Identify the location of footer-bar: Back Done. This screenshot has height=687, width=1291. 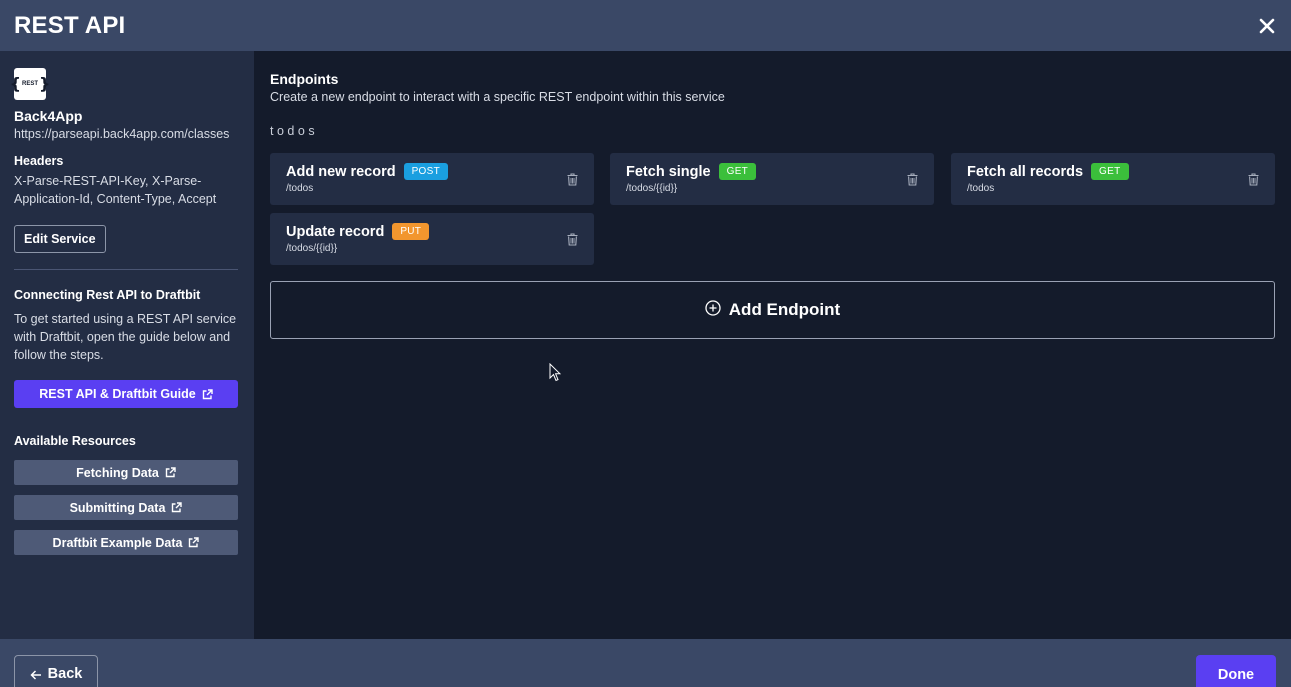
(645, 663).